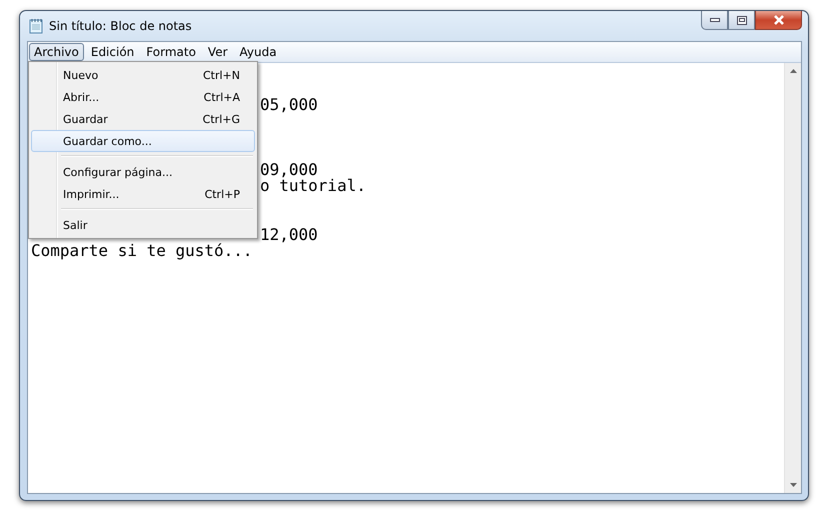  I want to click on menu-item: Imprimir... Ctrl+P, so click(143, 194).